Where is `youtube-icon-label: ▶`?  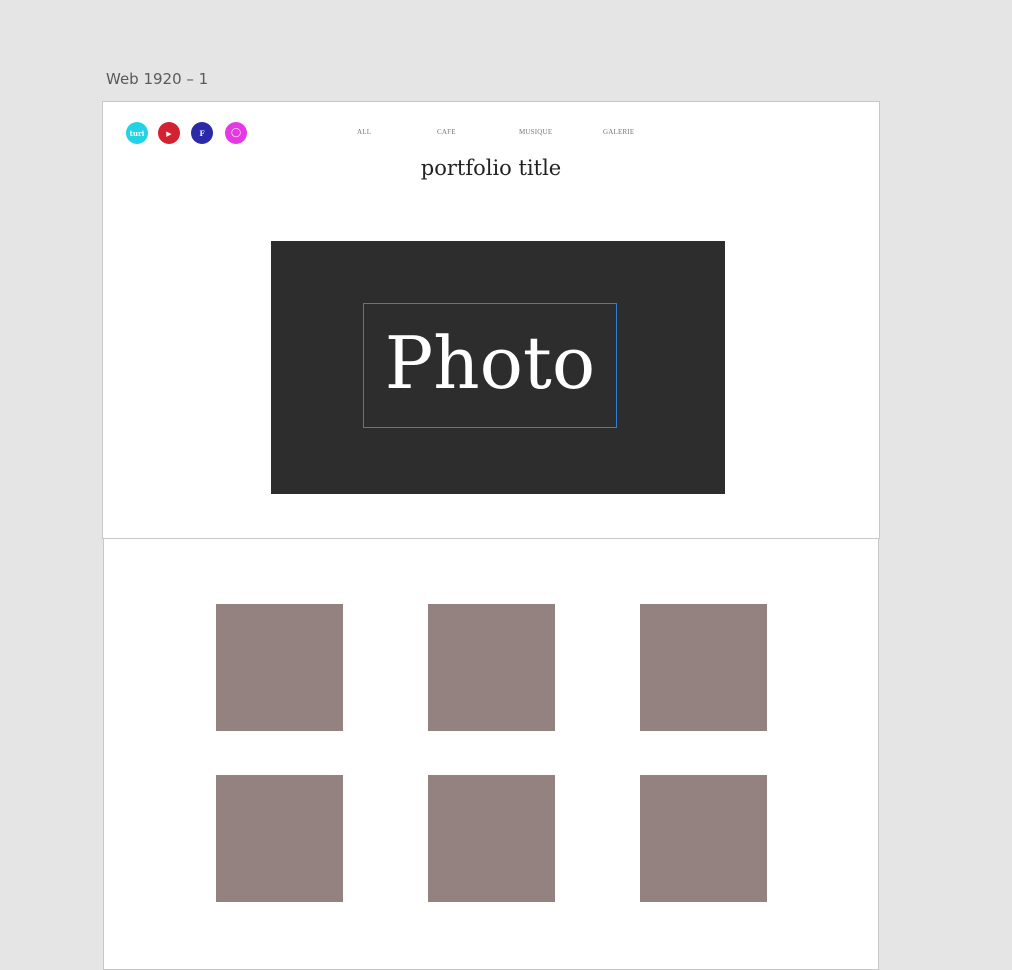 youtube-icon-label: ▶ is located at coordinates (169, 133).